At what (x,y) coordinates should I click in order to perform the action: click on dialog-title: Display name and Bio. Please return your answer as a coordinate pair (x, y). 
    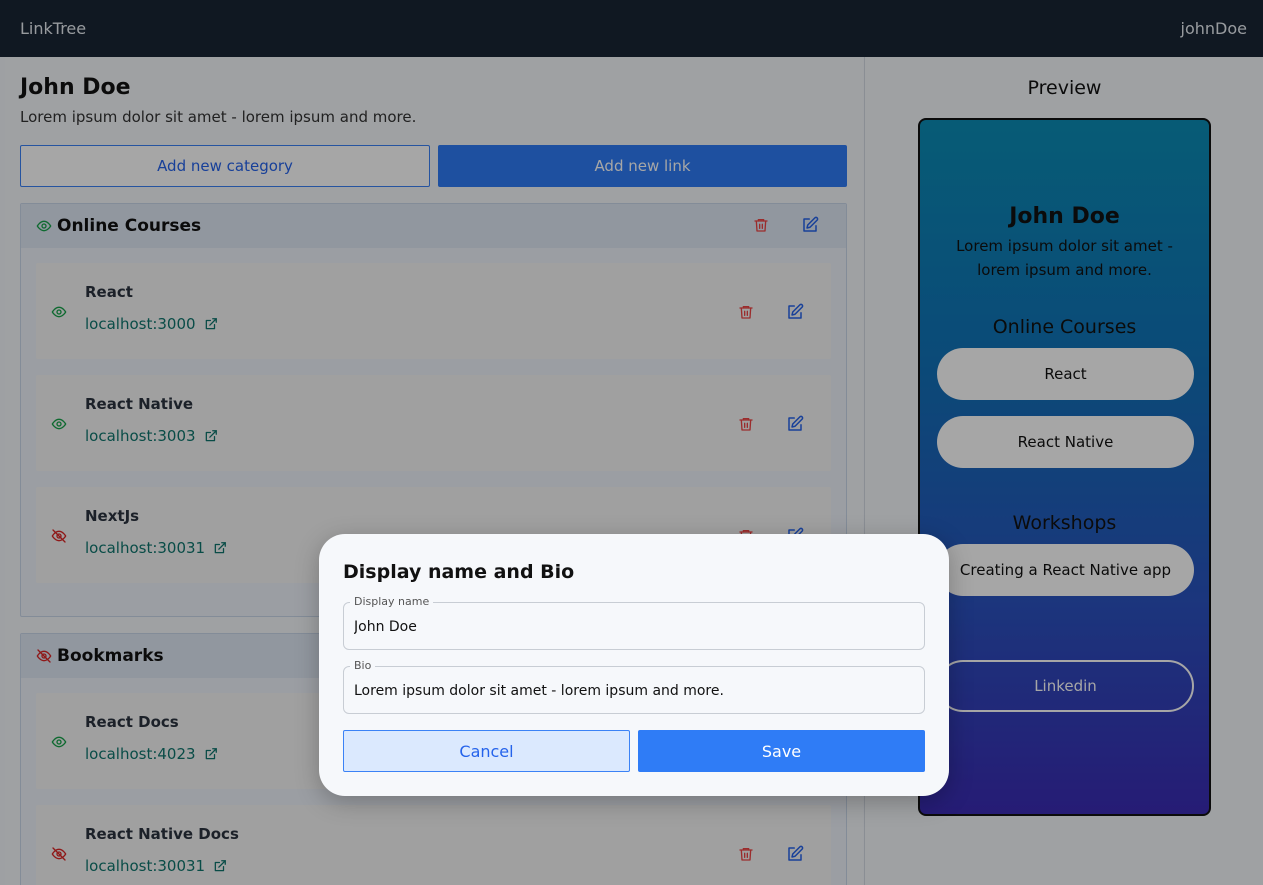
    Looking at the image, I should click on (459, 572).